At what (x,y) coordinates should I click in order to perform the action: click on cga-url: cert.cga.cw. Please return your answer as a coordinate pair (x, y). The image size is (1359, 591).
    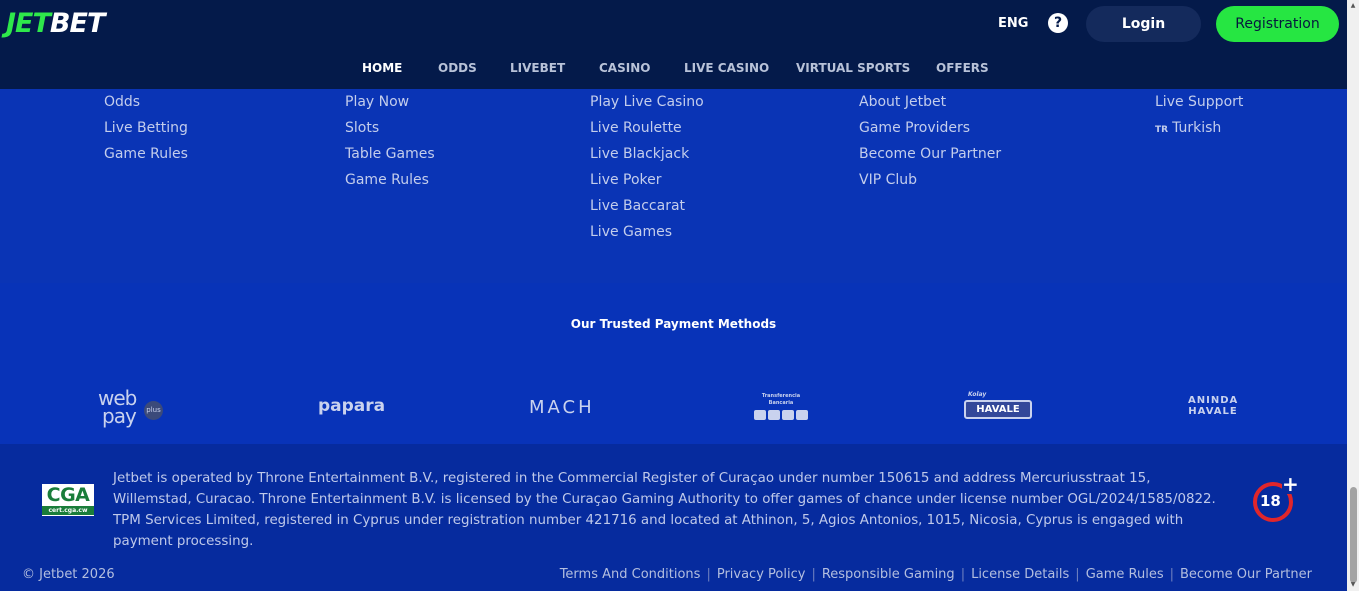
    Looking at the image, I should click on (68, 510).